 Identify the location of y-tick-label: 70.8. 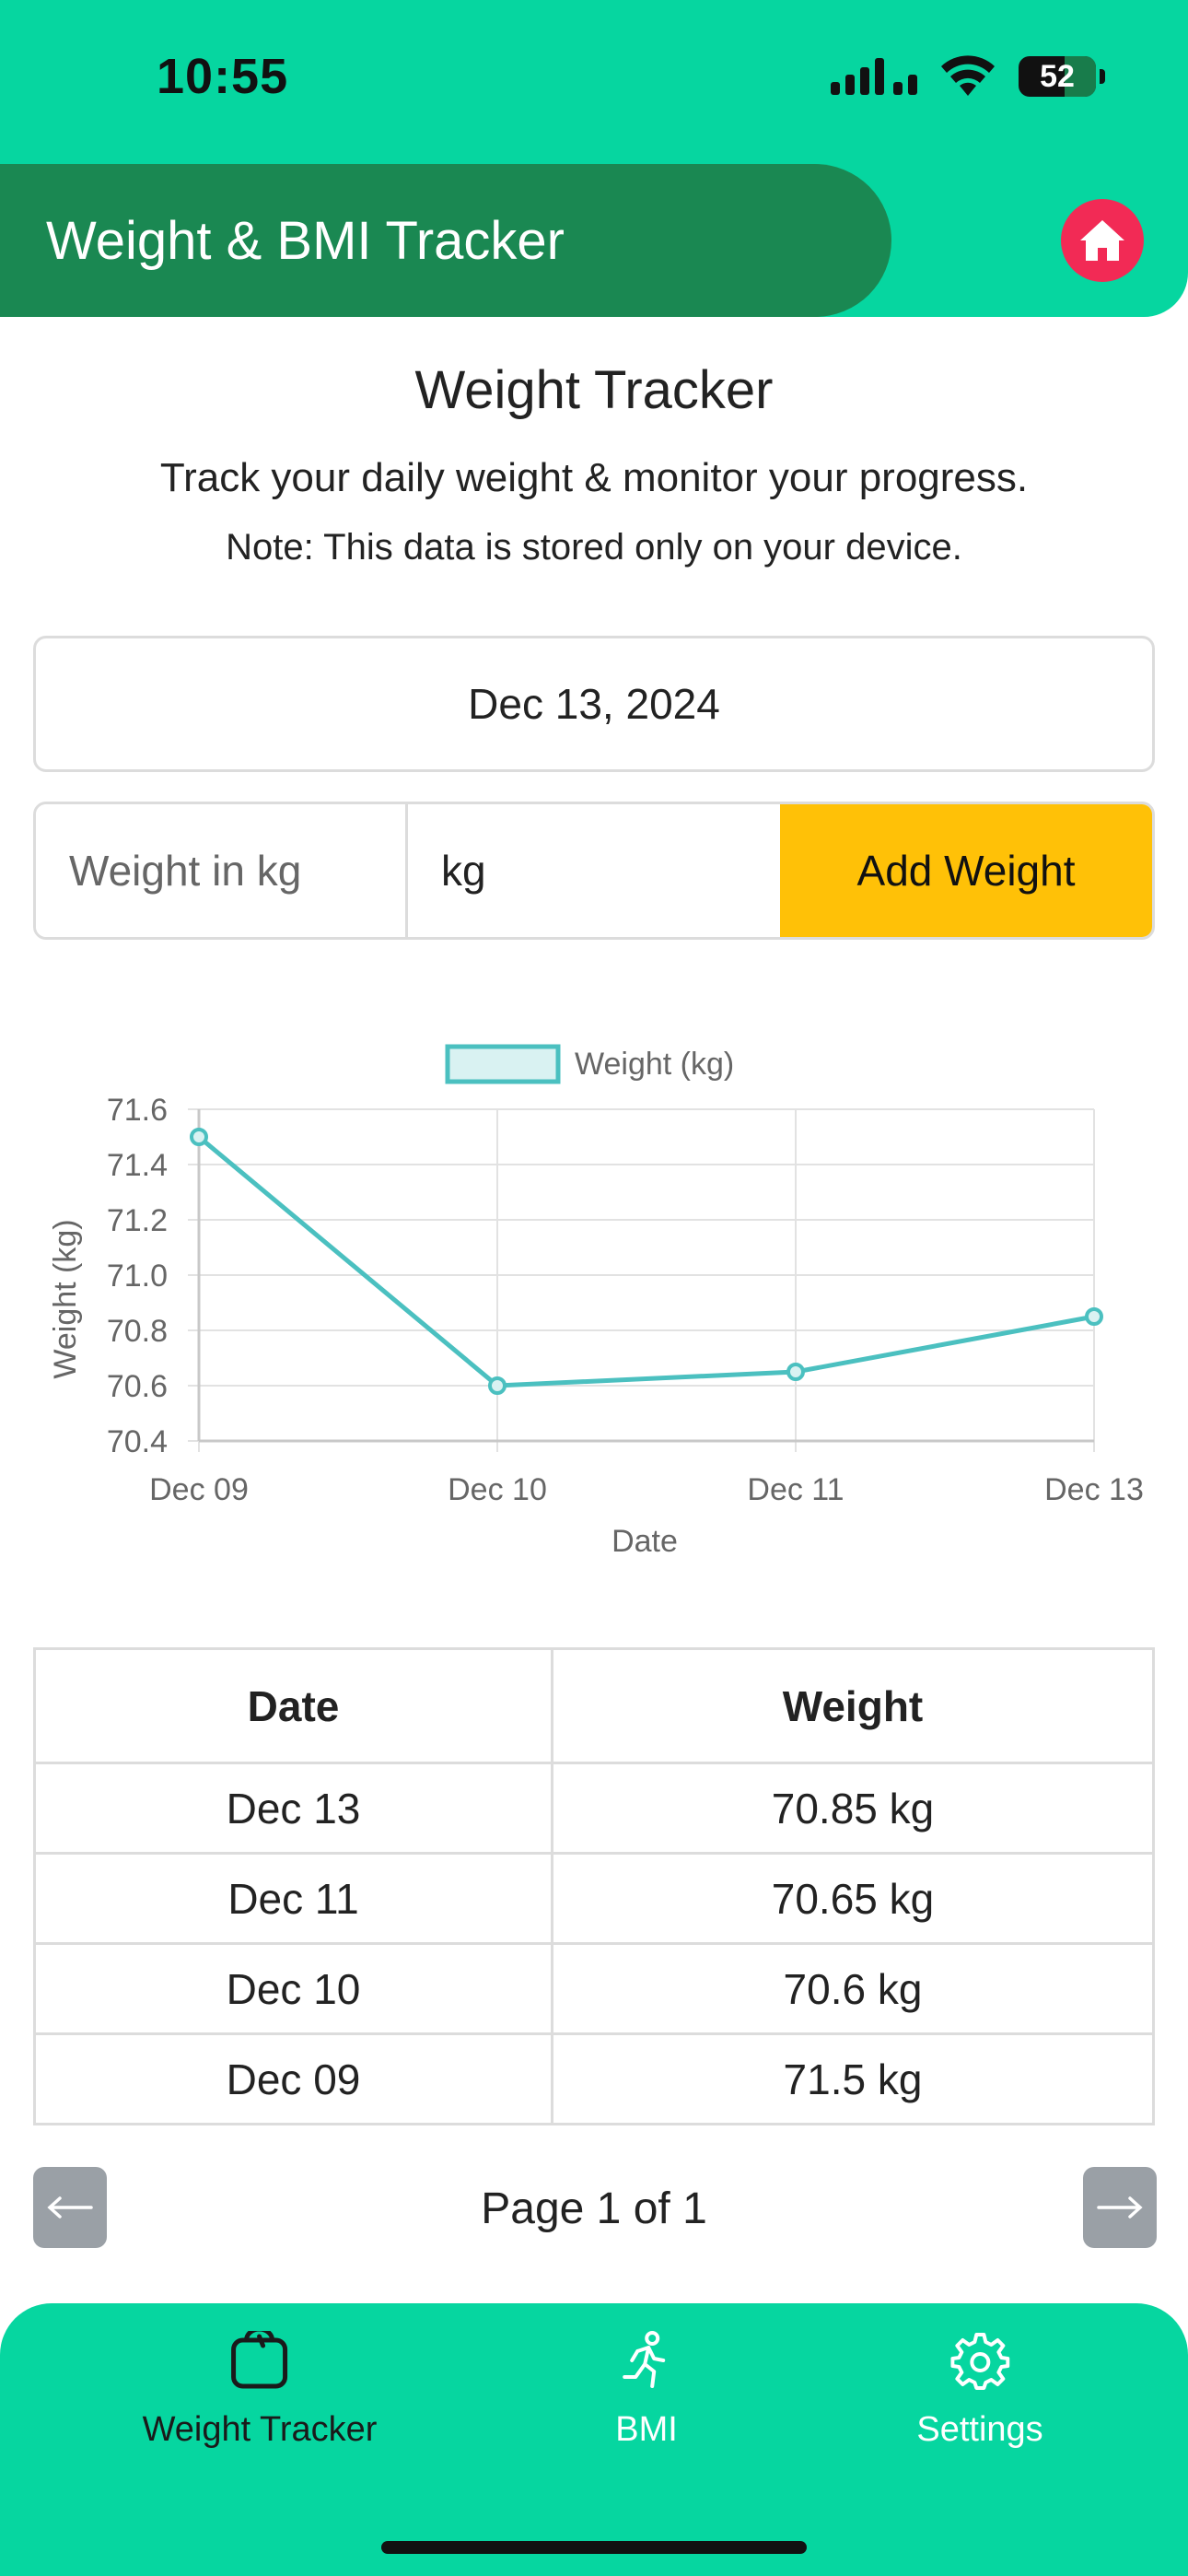
(137, 1331).